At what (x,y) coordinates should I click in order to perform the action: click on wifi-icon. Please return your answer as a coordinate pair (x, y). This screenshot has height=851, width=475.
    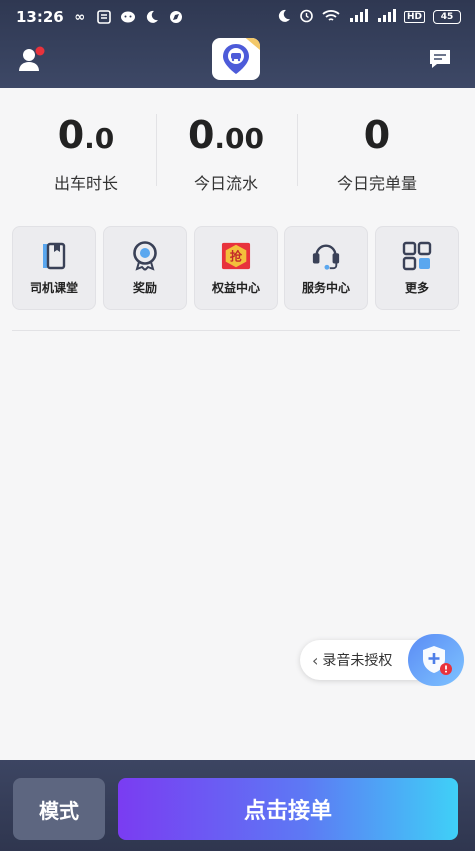
    Looking at the image, I should click on (331, 17).